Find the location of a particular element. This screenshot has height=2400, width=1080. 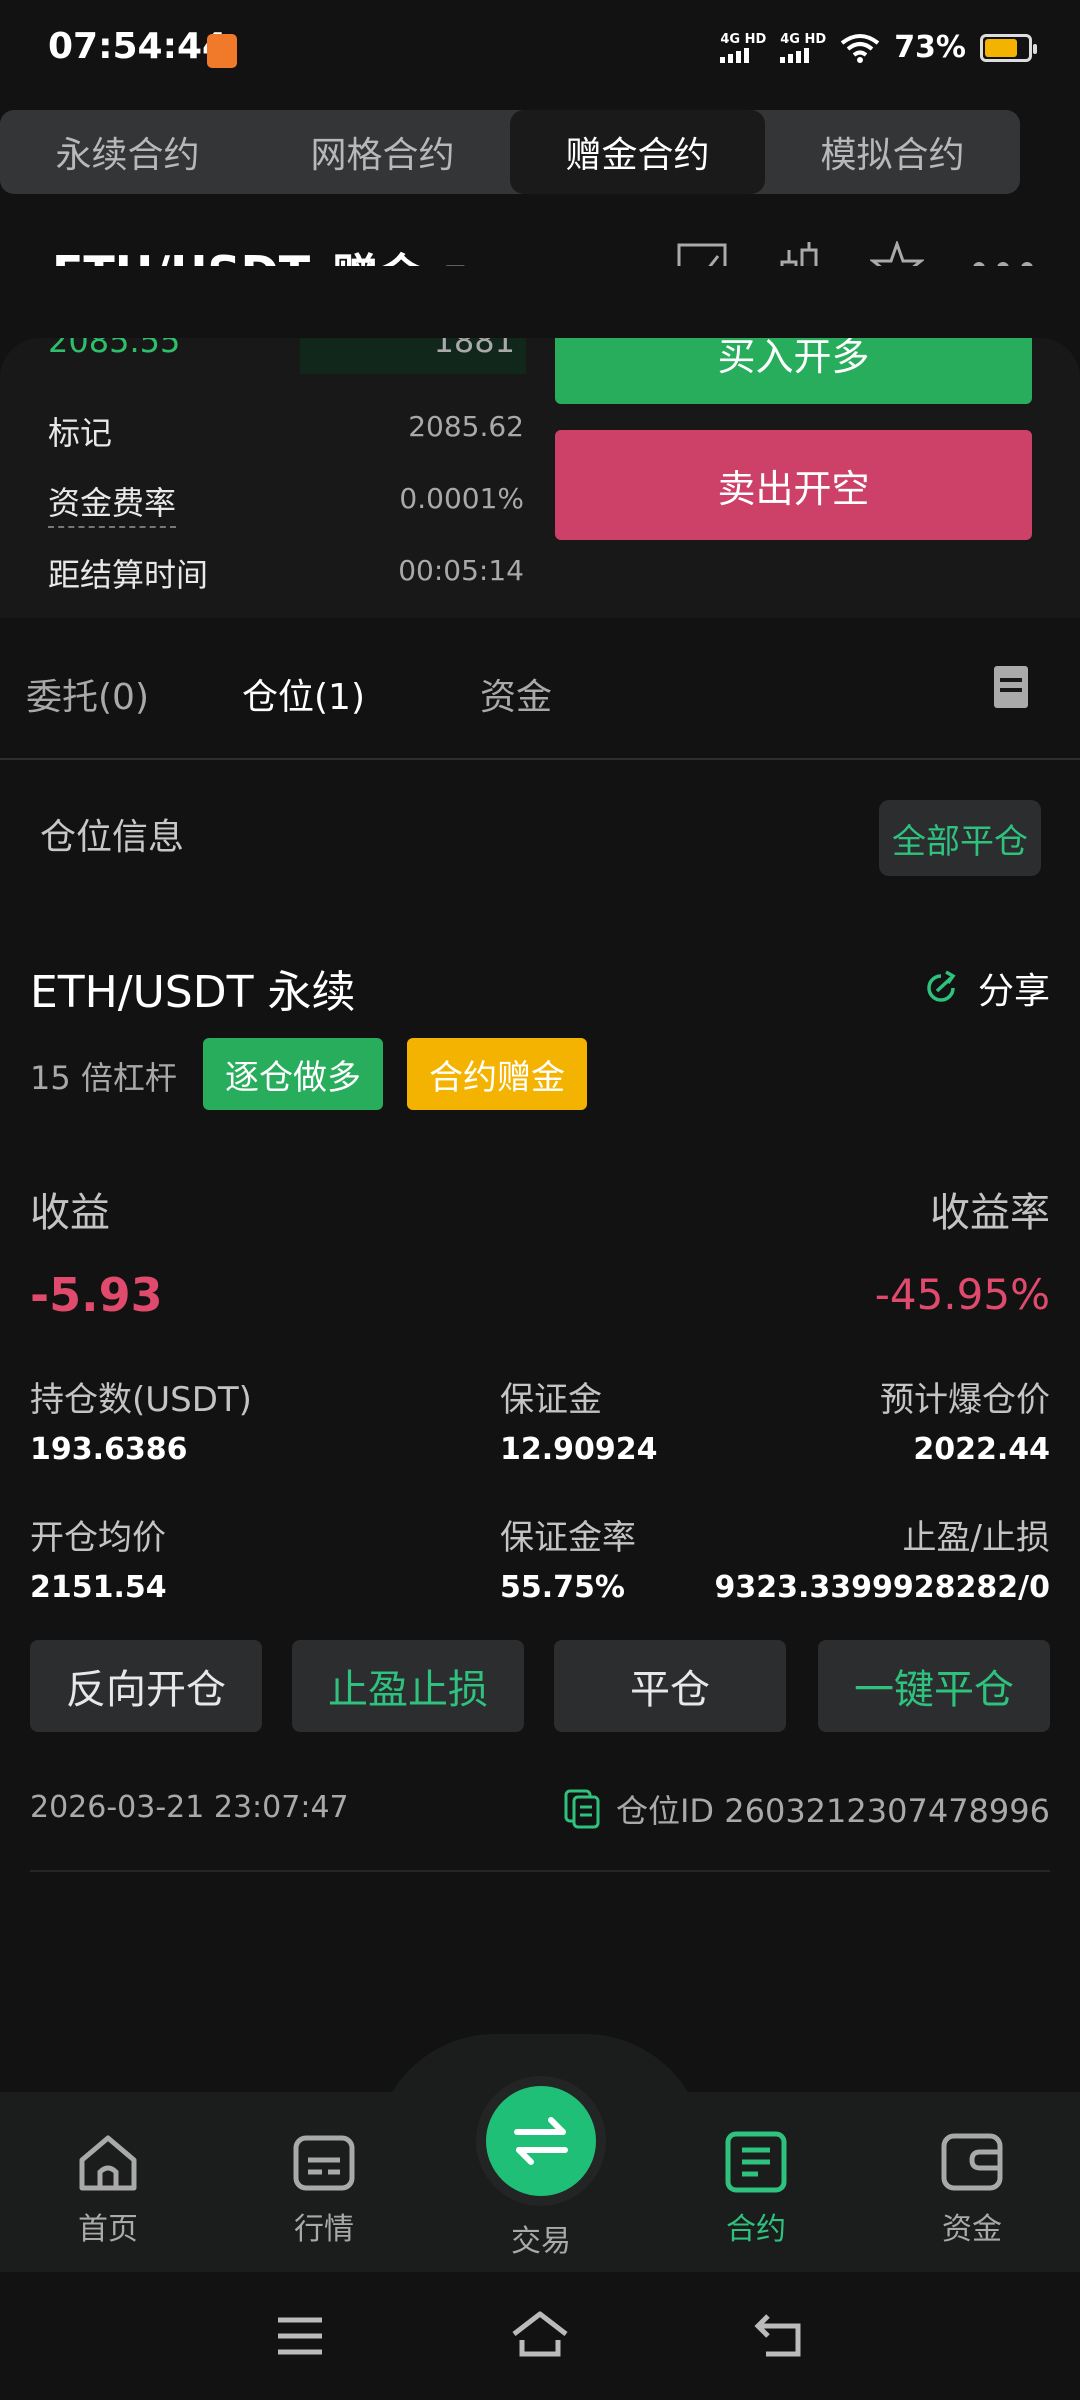

menu-icon is located at coordinates (300, 2336).